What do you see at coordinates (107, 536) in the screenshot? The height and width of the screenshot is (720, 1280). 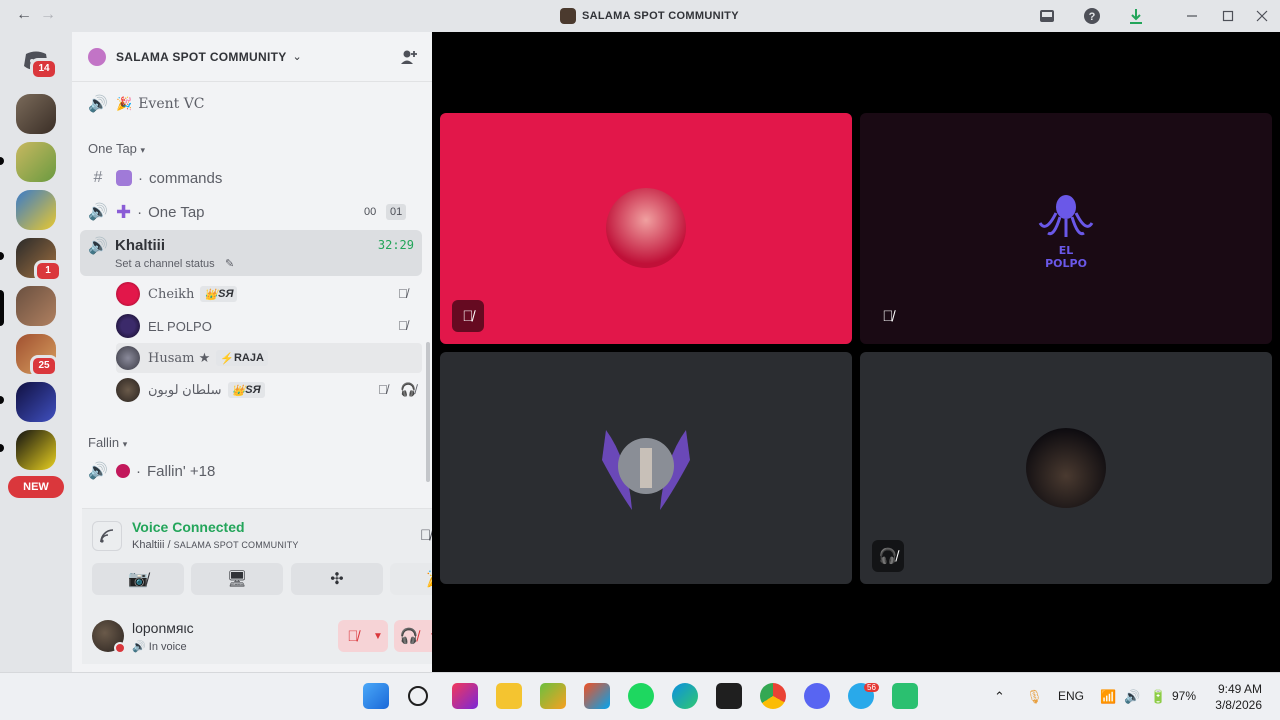 I see `signal-icon` at bounding box center [107, 536].